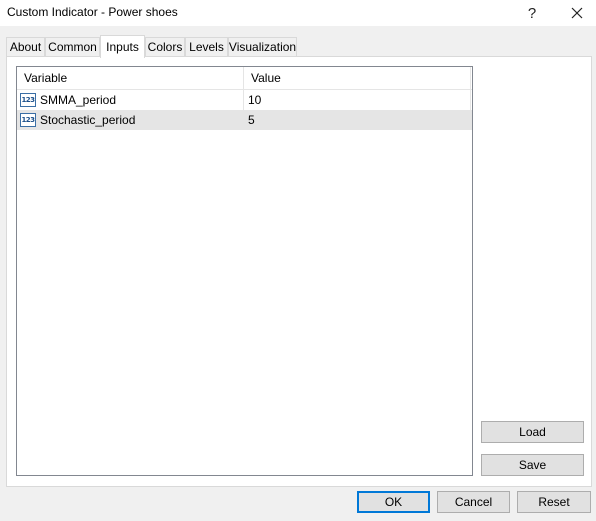 Image resolution: width=596 pixels, height=521 pixels. I want to click on help-button: ?, so click(532, 13).